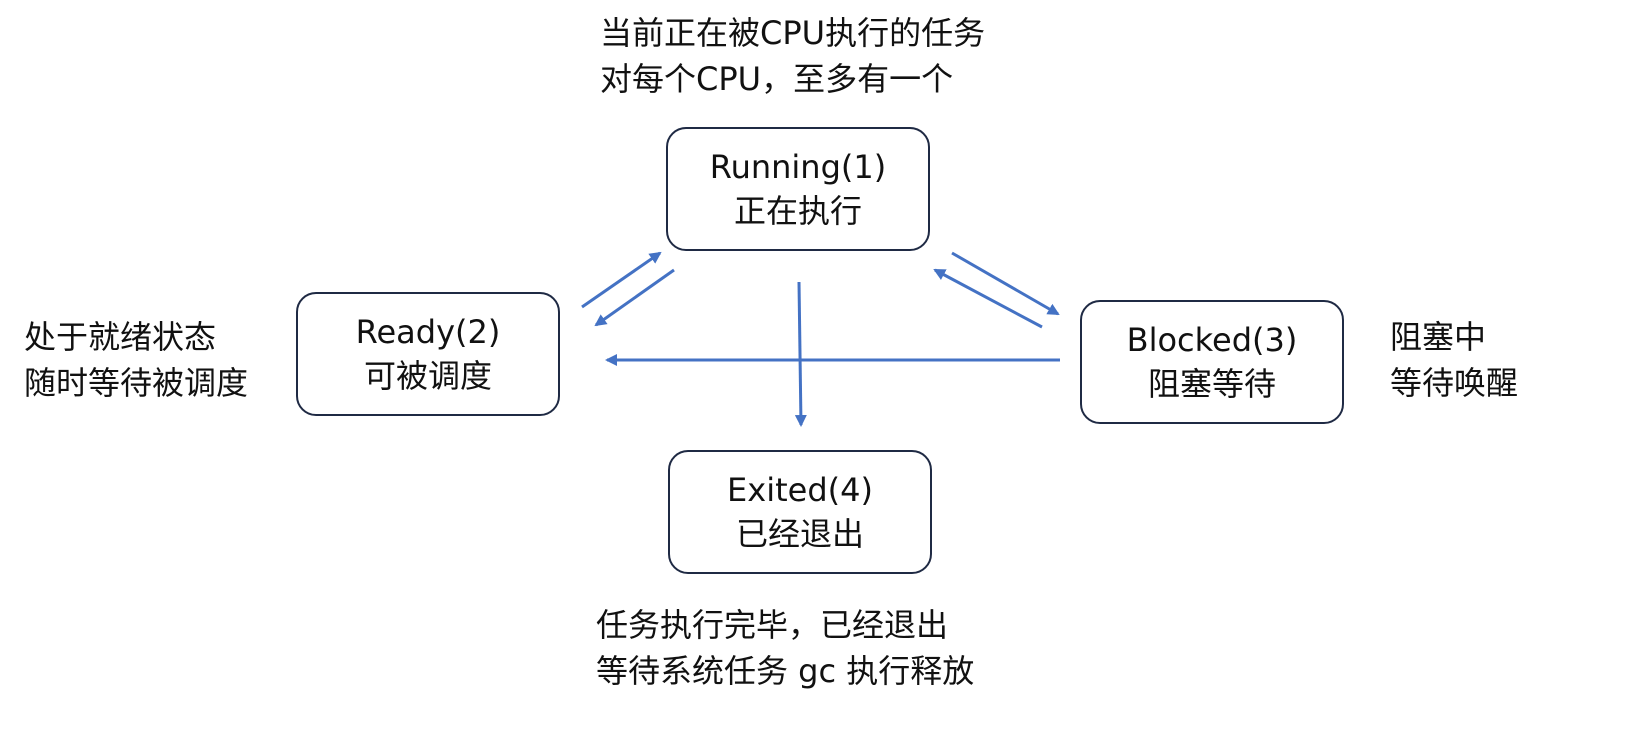 The height and width of the screenshot is (742, 1637). Describe the element at coordinates (136, 360) in the screenshot. I see `note-ready: 处于就绪状态 随时等待被调度` at that location.